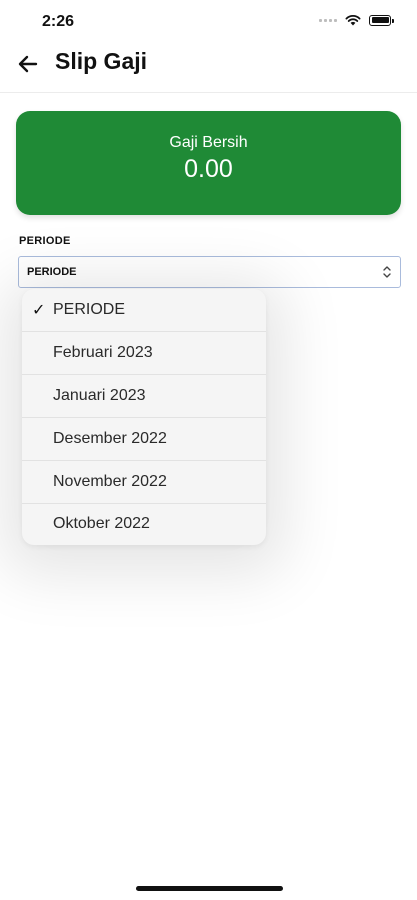 Image resolution: width=417 pixels, height=900 pixels. I want to click on arrow-left-icon, so click(28, 64).